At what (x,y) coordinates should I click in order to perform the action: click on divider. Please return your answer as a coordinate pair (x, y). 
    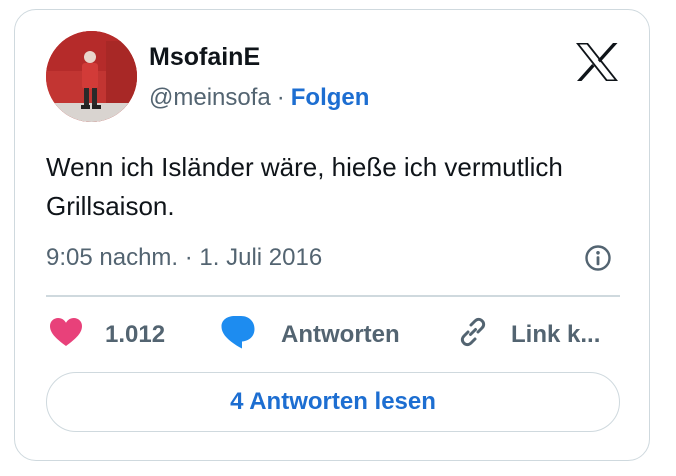
    Looking at the image, I should click on (333, 296).